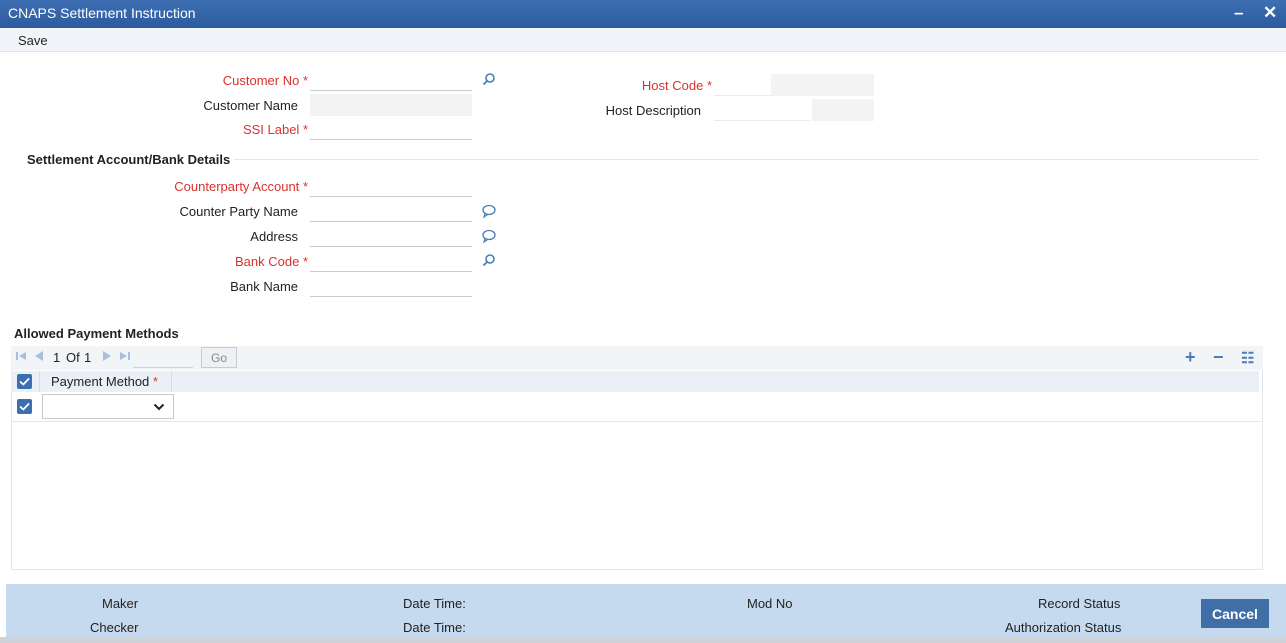 Image resolution: width=1286 pixels, height=643 pixels. Describe the element at coordinates (73, 357) in the screenshot. I see `page-of-label: Of` at that location.